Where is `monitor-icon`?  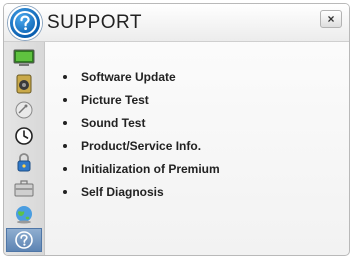 monitor-icon is located at coordinates (24, 57).